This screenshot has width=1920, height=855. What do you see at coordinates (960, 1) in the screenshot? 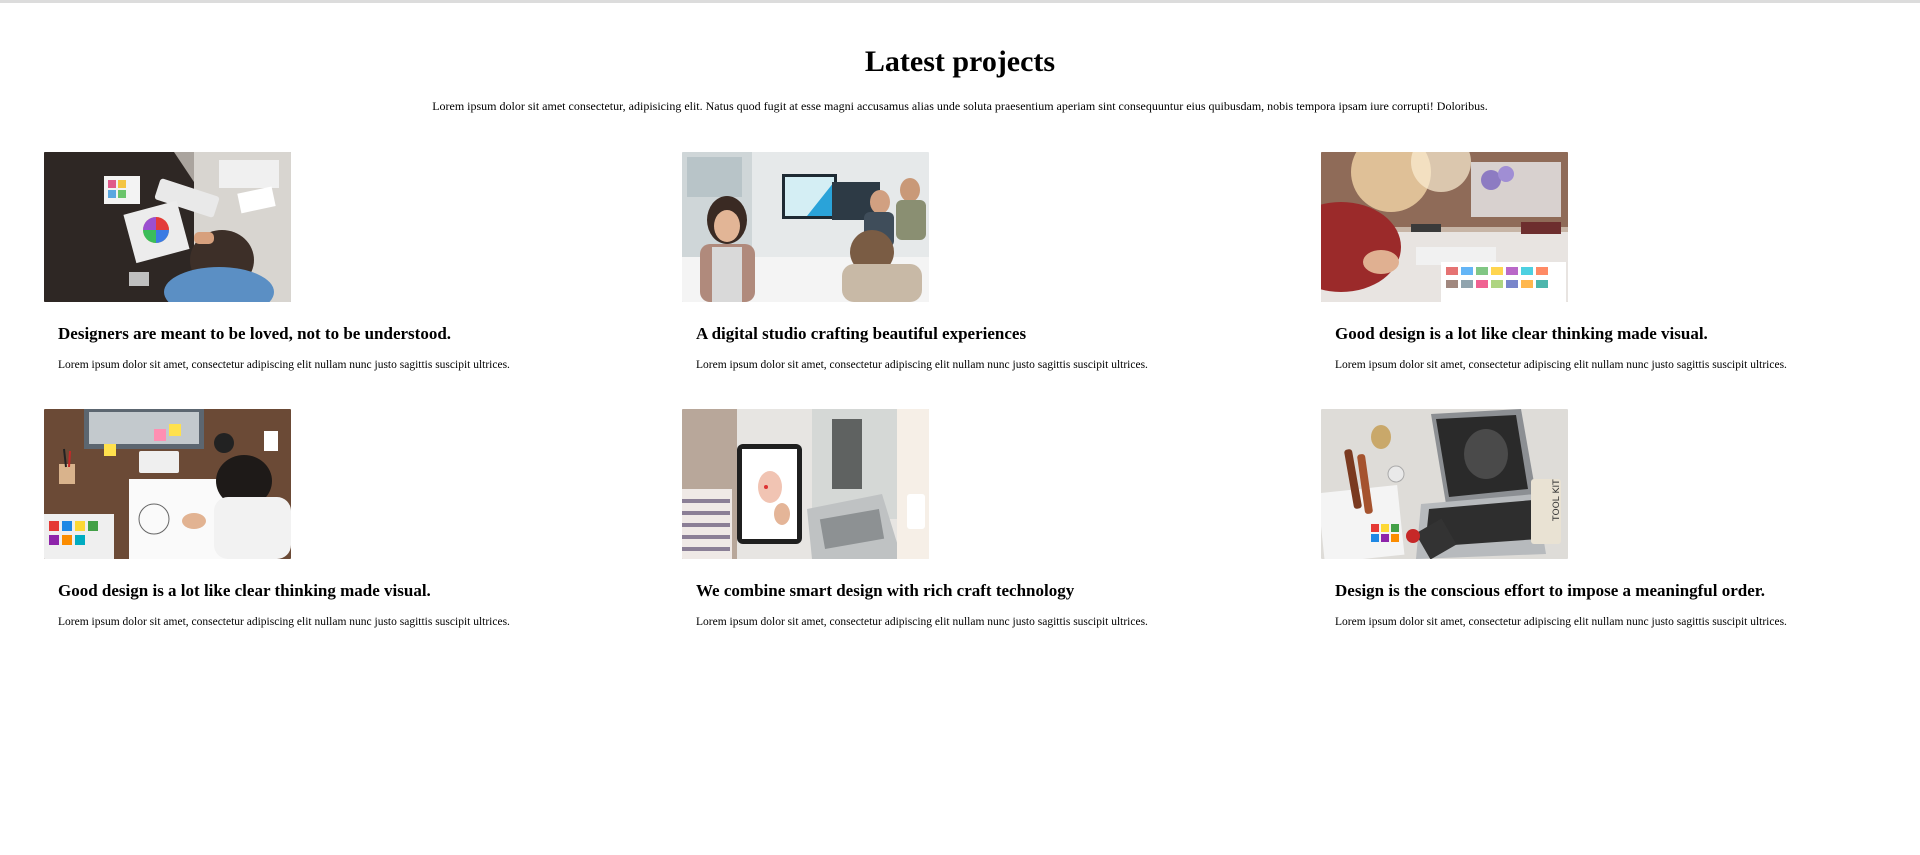
I see `top-border` at bounding box center [960, 1].